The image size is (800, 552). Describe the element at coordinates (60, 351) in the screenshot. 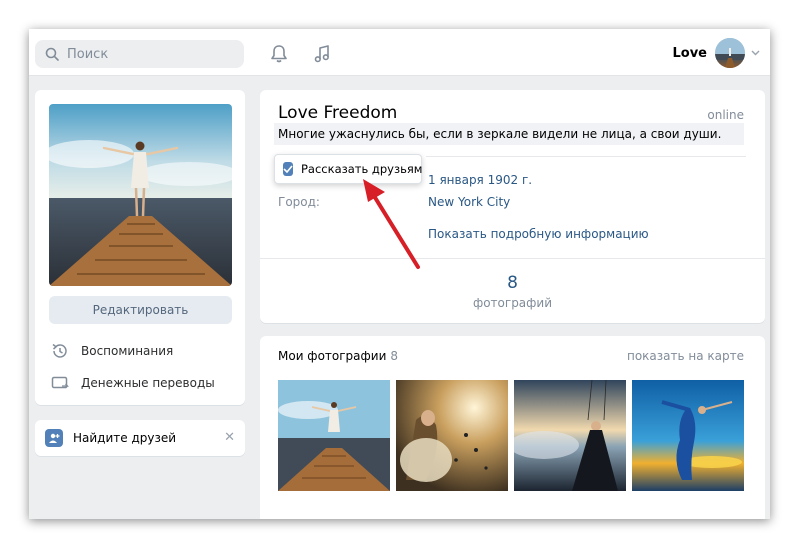

I see `history-icon` at that location.